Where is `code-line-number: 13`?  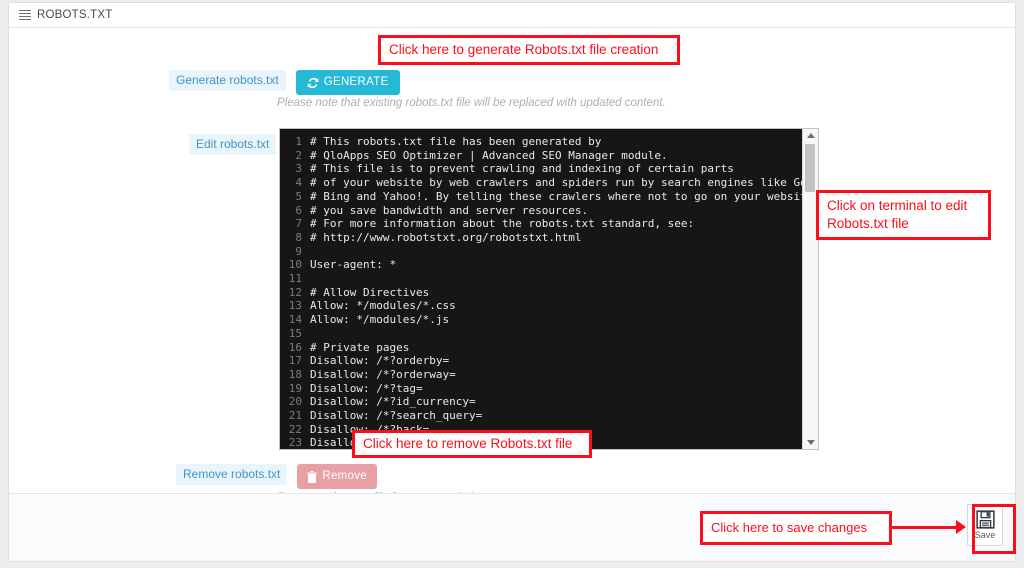
code-line-number: 13 is located at coordinates (295, 306).